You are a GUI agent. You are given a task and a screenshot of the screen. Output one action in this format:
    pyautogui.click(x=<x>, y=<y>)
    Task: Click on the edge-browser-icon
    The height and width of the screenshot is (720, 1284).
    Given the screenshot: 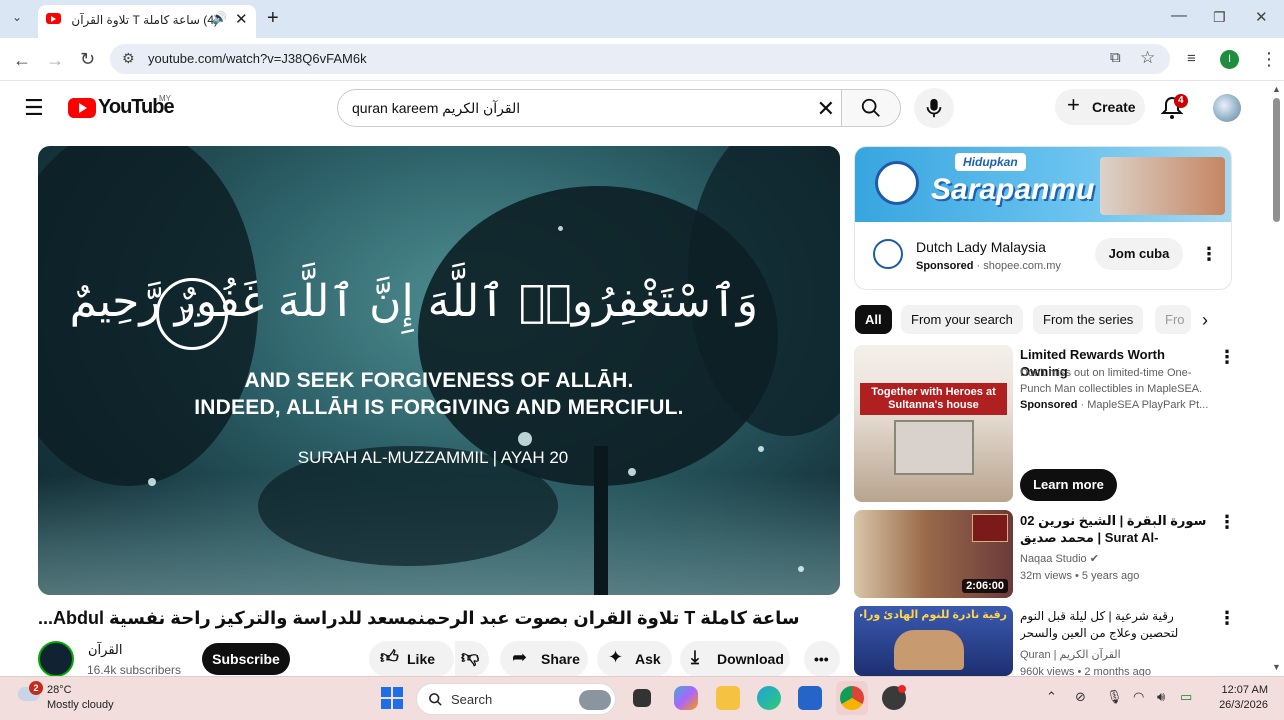 What is the action you would take?
    pyautogui.click(x=769, y=698)
    